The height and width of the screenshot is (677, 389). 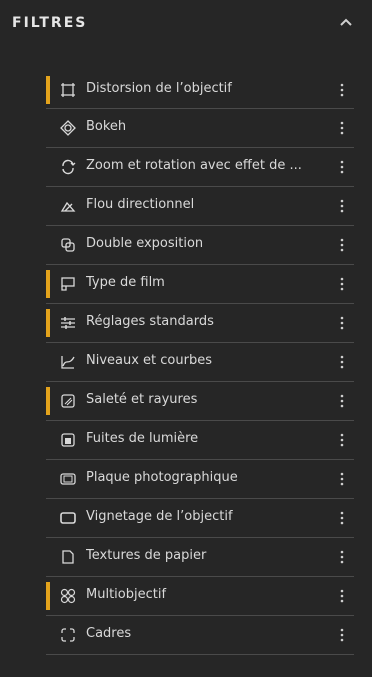 I want to click on filter-item: Textures de papier, so click(x=200, y=557).